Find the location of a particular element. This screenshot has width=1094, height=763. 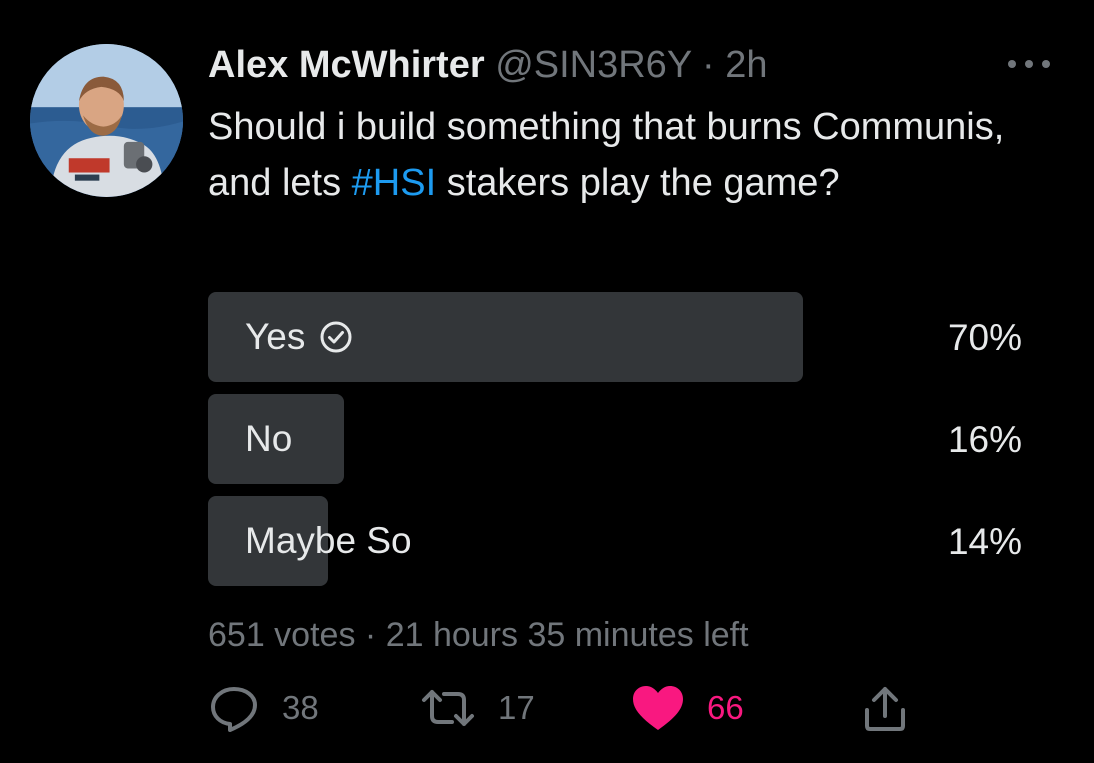

poll-option-maybe-so: Maybe So 14% is located at coordinates (618, 541).